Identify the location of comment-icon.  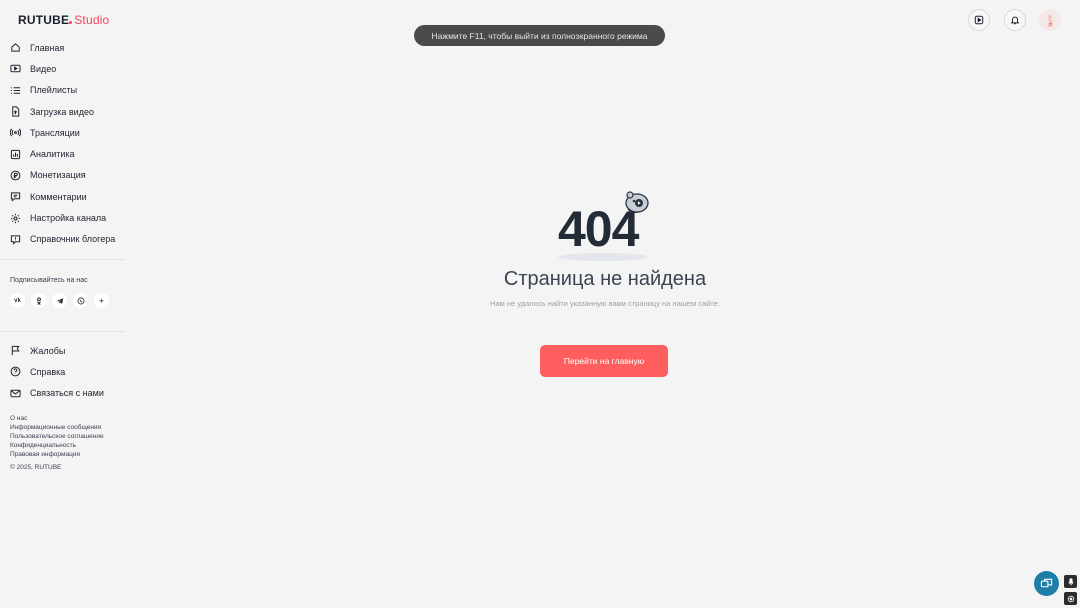
(15, 196).